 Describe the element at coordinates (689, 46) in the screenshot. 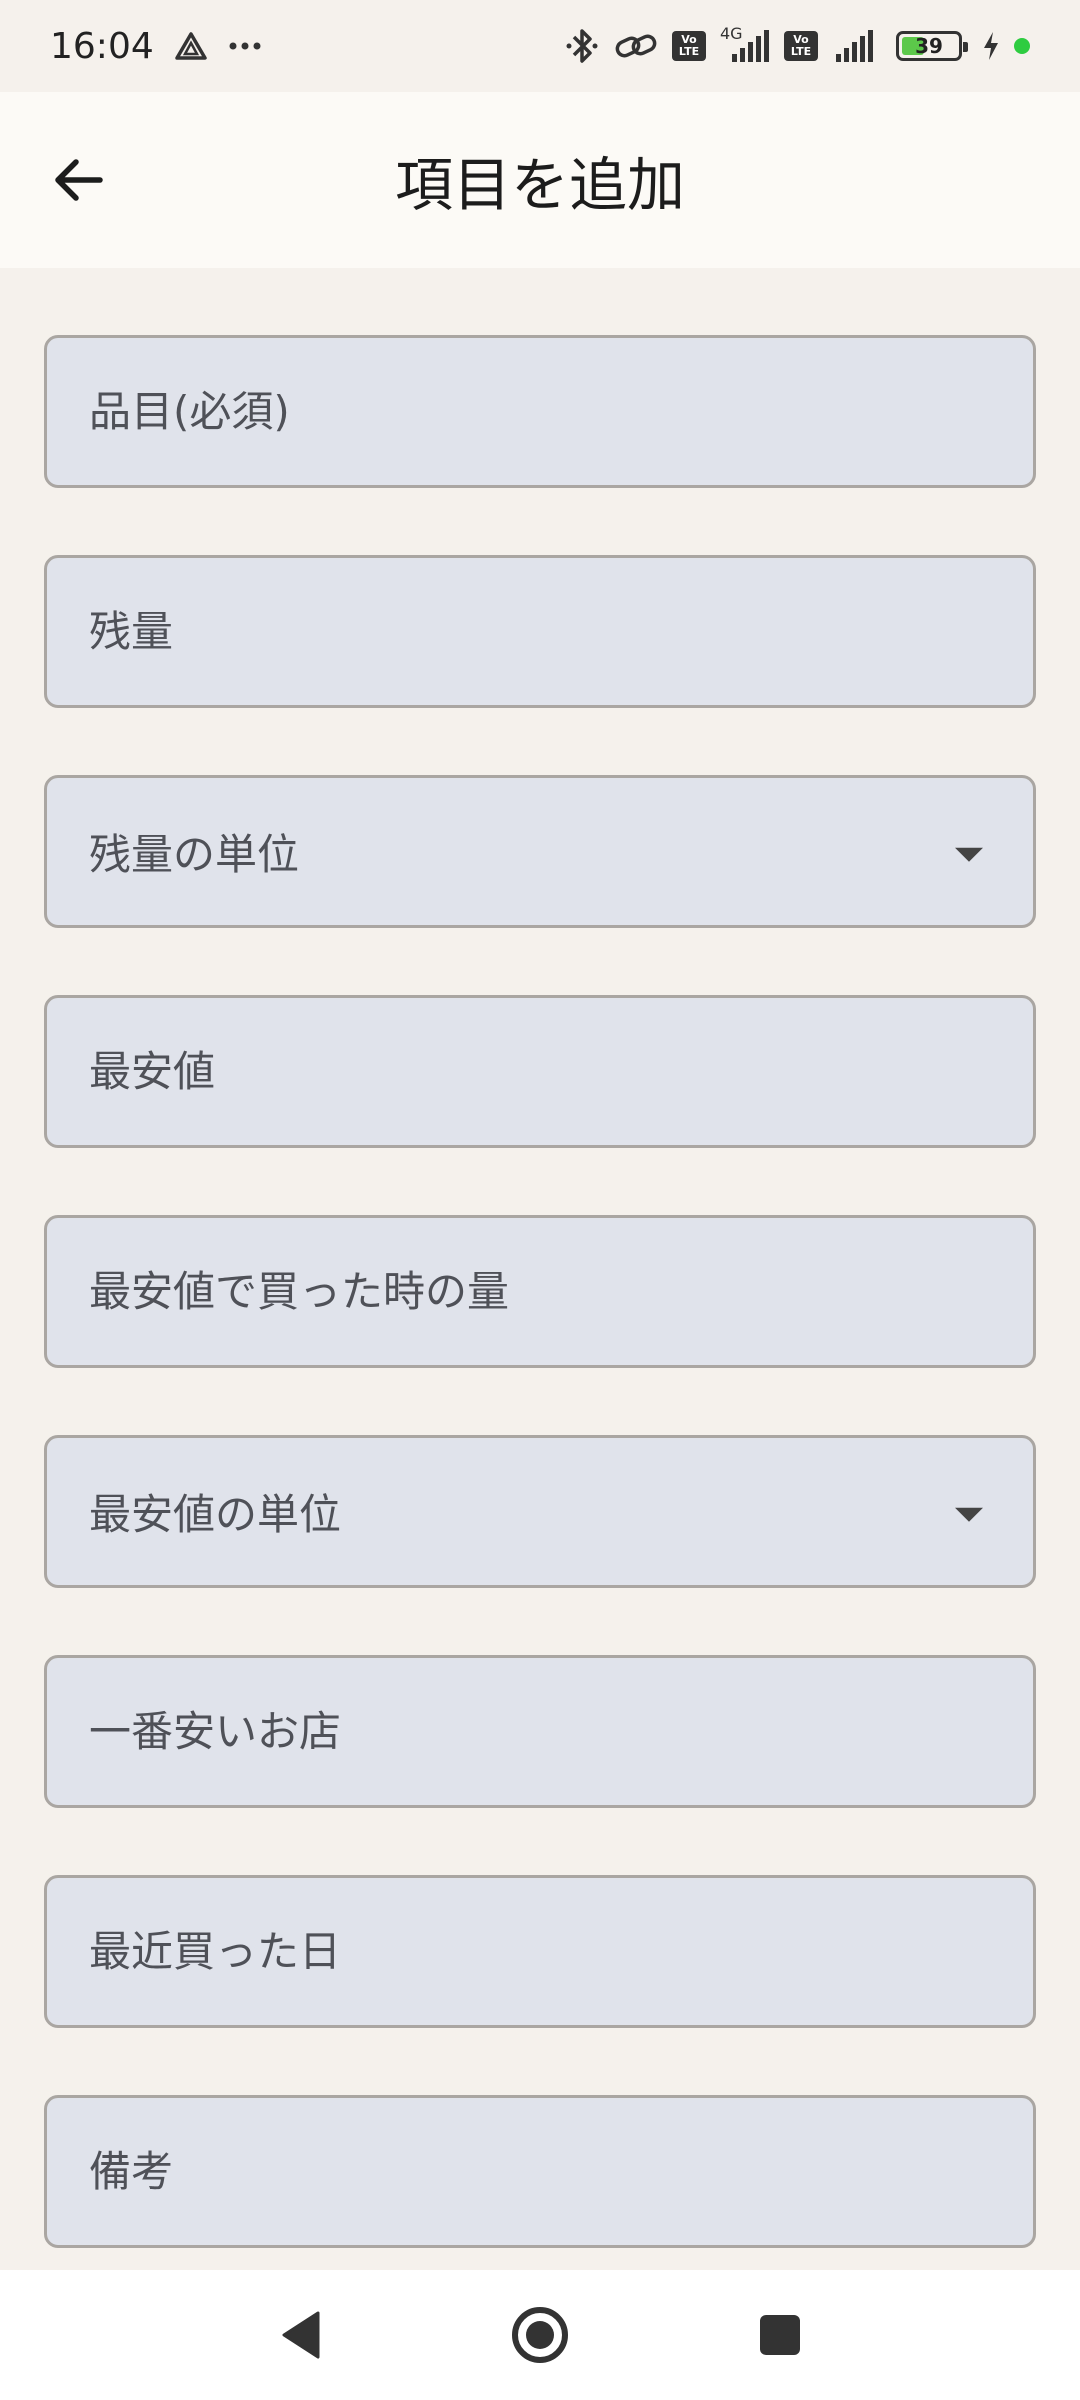

I see `volte-icon: Vo LTE` at that location.